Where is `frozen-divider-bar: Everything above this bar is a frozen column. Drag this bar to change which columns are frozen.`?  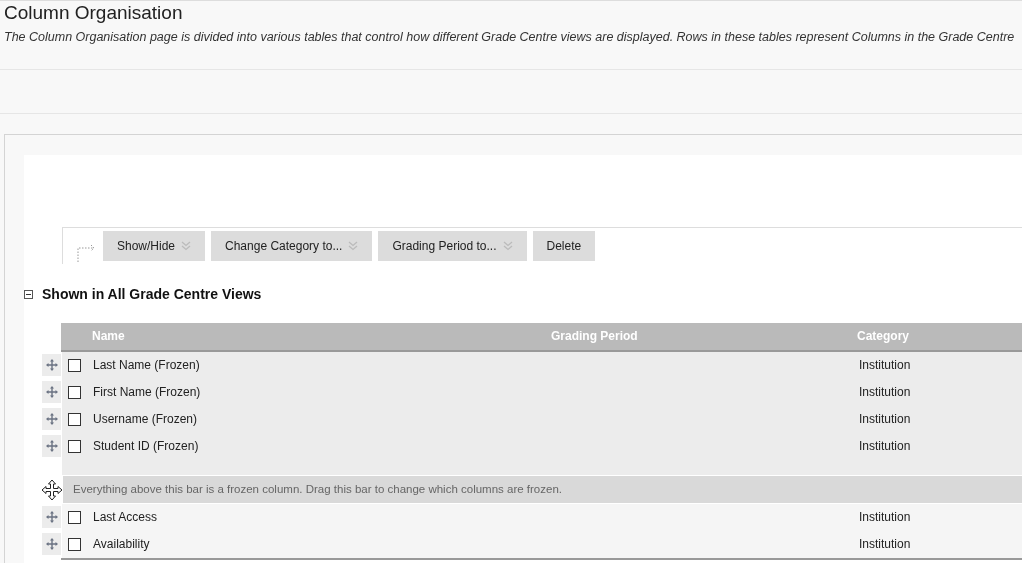
frozen-divider-bar: Everything above this bar is a frozen column. Drag this bar to change which columns are frozen. is located at coordinates (542, 490).